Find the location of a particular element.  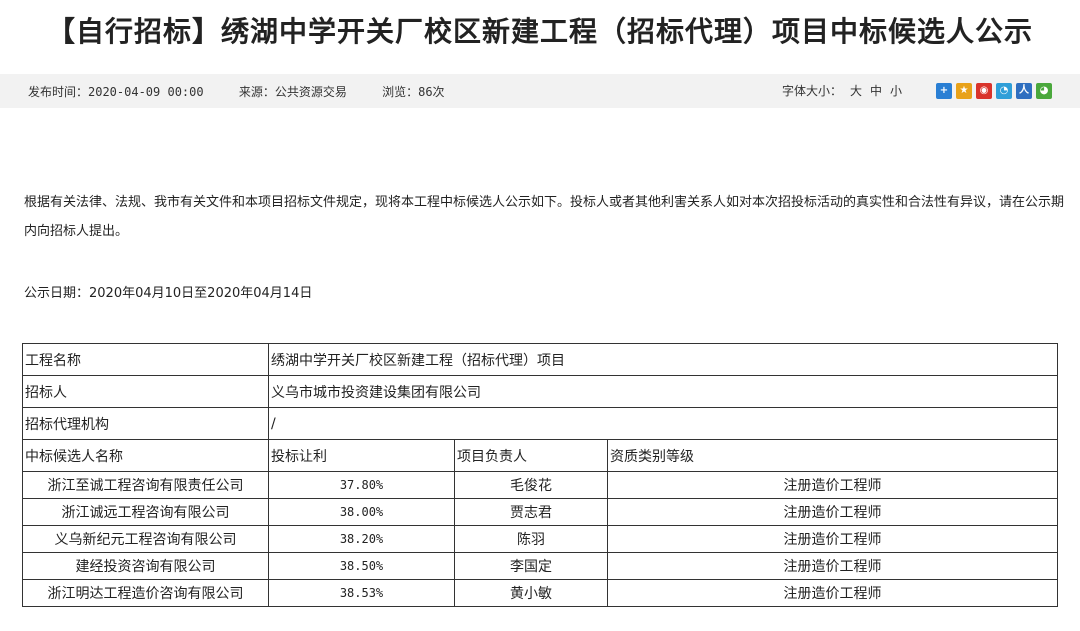

font-size-medium: 中 is located at coordinates (876, 90).